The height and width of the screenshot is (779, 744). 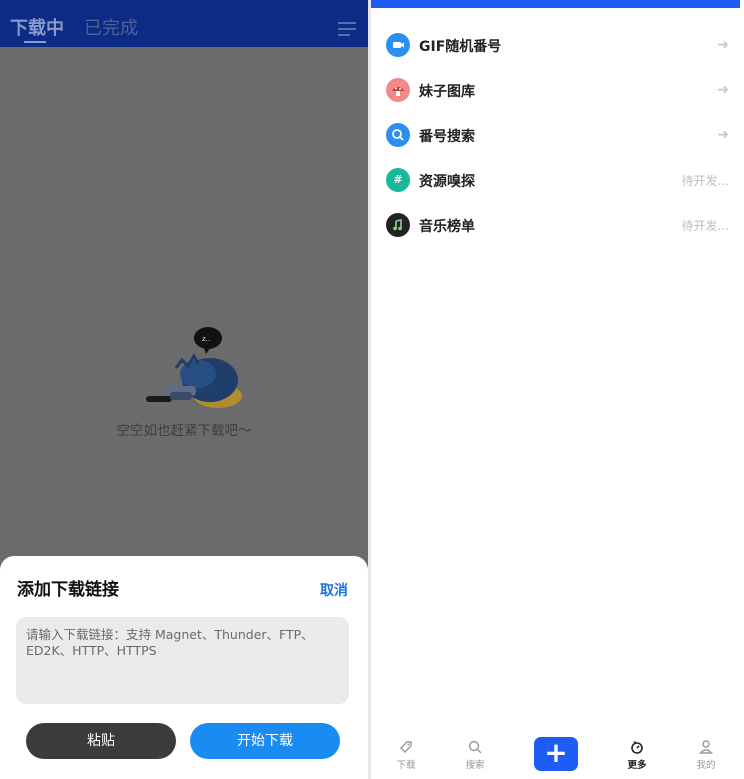 What do you see at coordinates (475, 765) in the screenshot?
I see `nav-label: 搜索` at bounding box center [475, 765].